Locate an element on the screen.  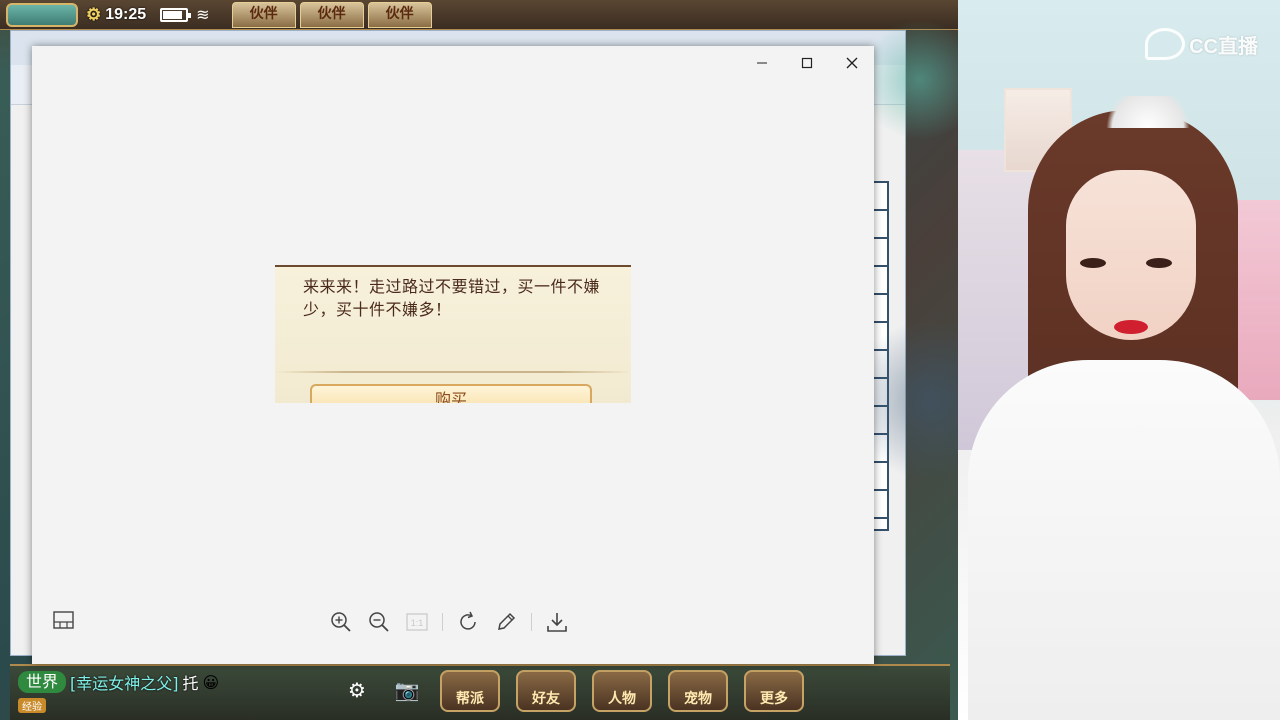
window-controls is located at coordinates (806, 63).